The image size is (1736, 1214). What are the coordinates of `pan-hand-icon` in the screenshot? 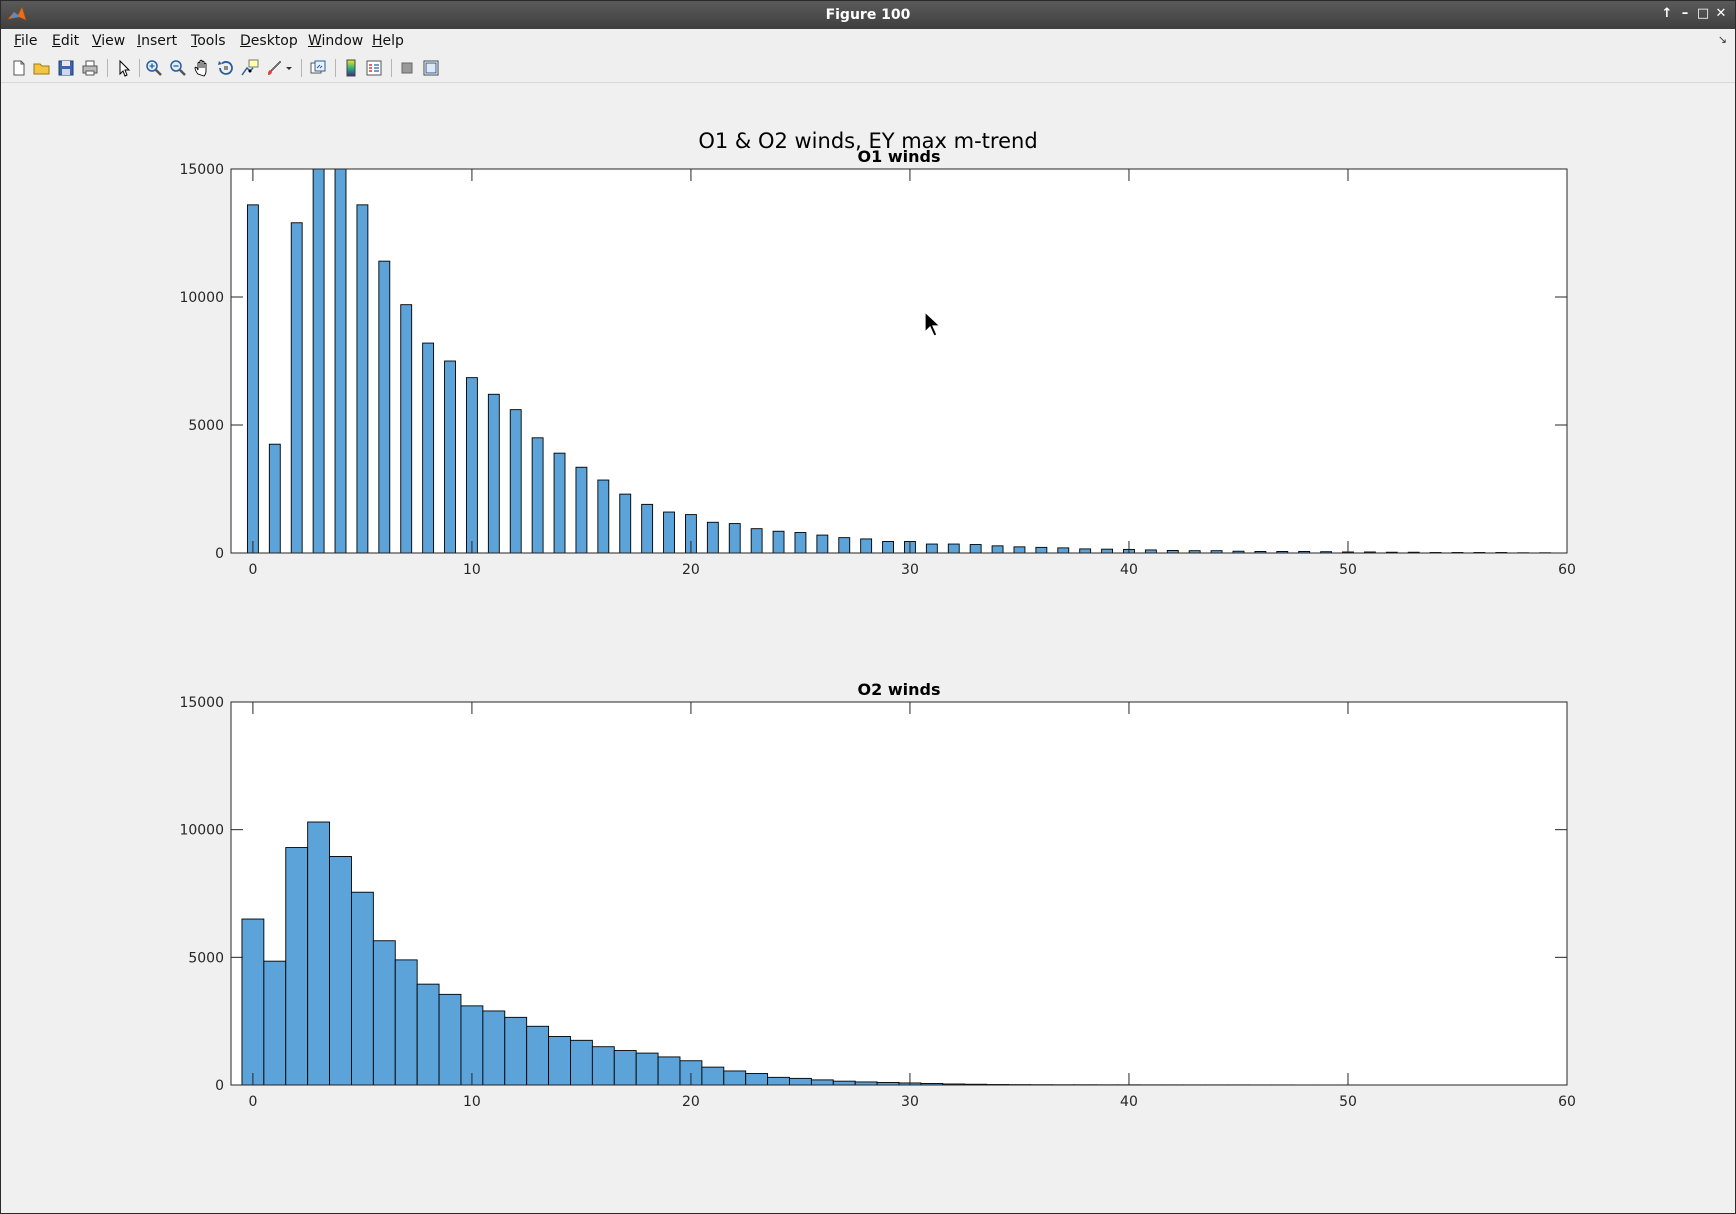 It's located at (202, 68).